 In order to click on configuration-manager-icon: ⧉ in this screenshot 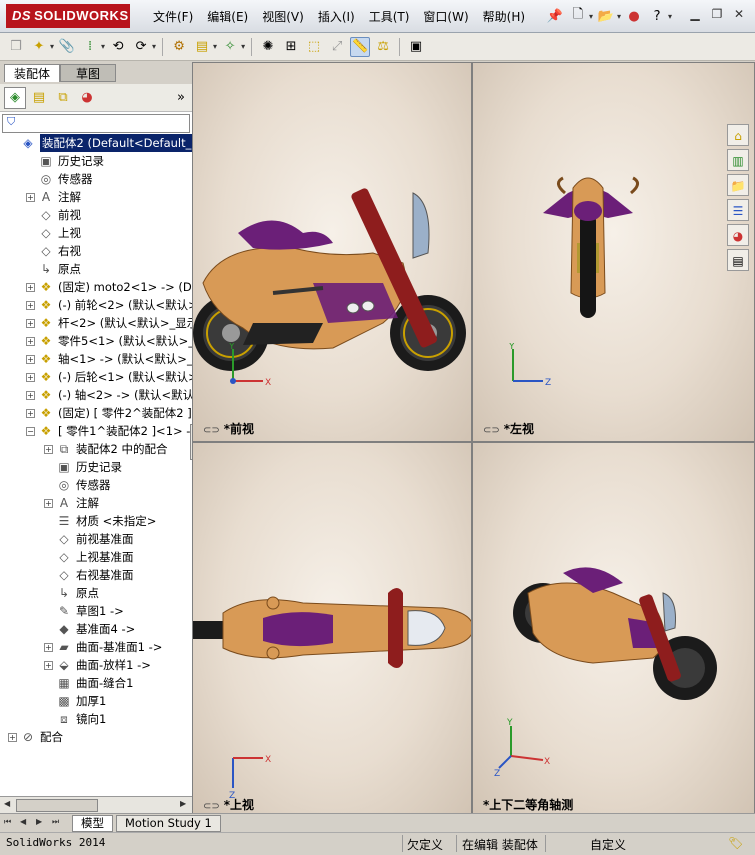, I will do `click(63, 98)`.